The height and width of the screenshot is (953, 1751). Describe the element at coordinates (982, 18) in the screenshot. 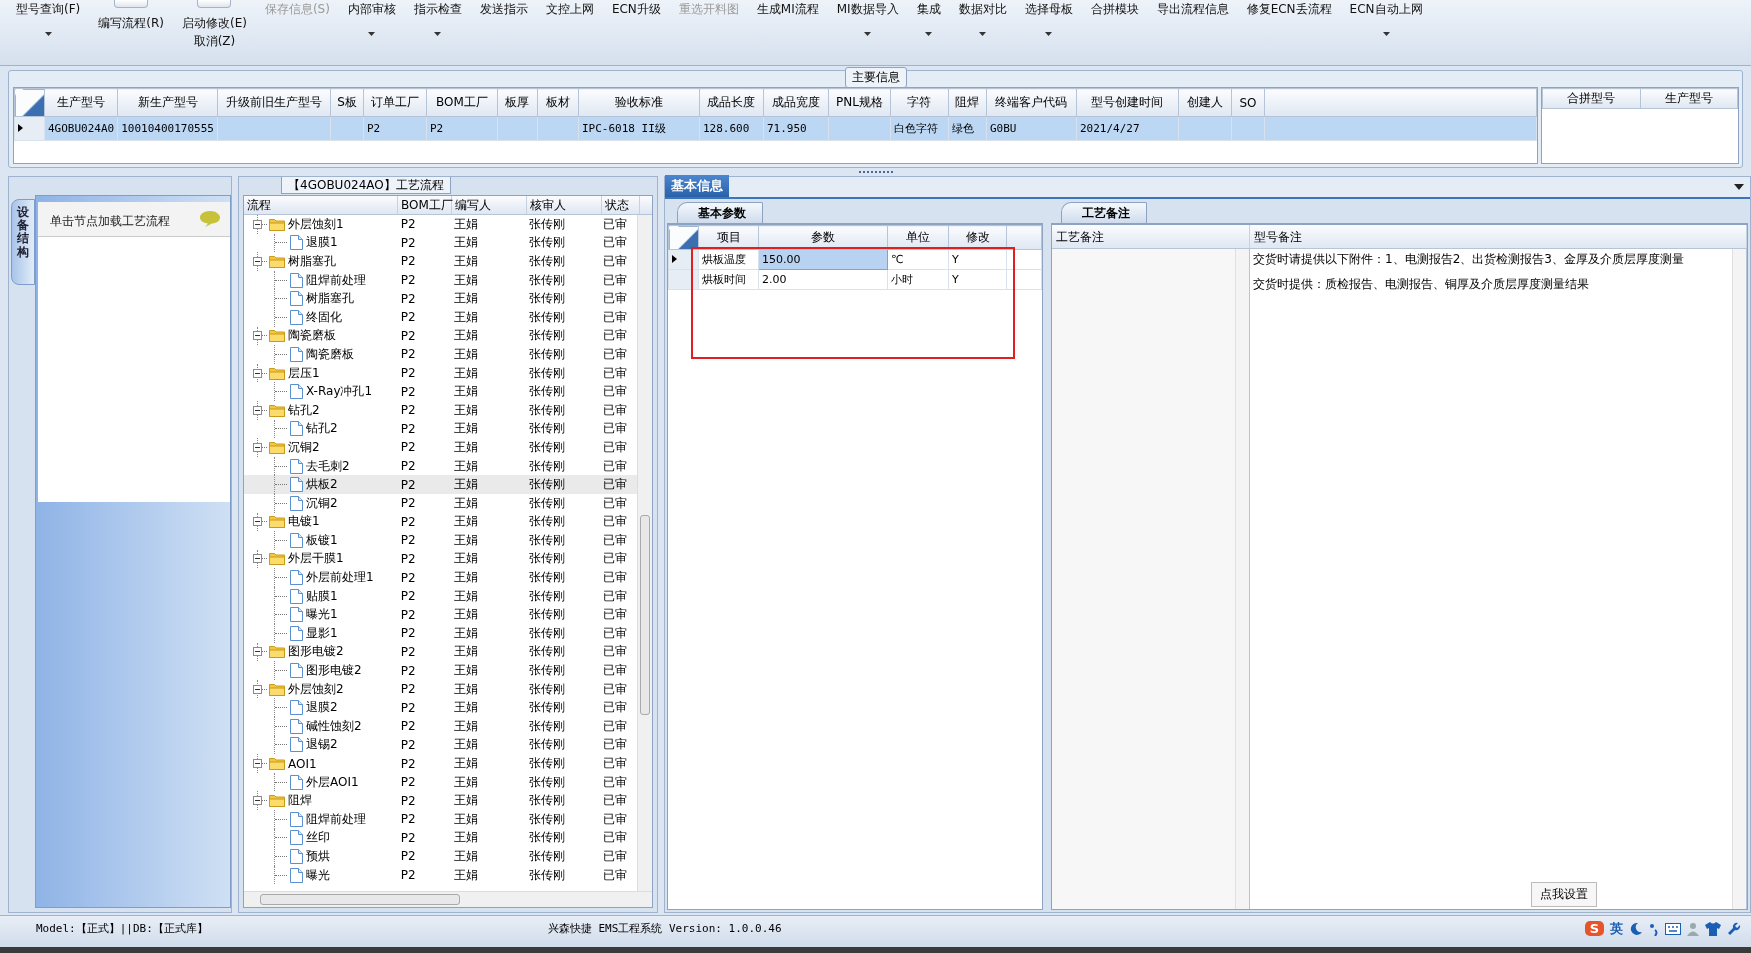

I see `toolbar-button: 数据对比` at that location.